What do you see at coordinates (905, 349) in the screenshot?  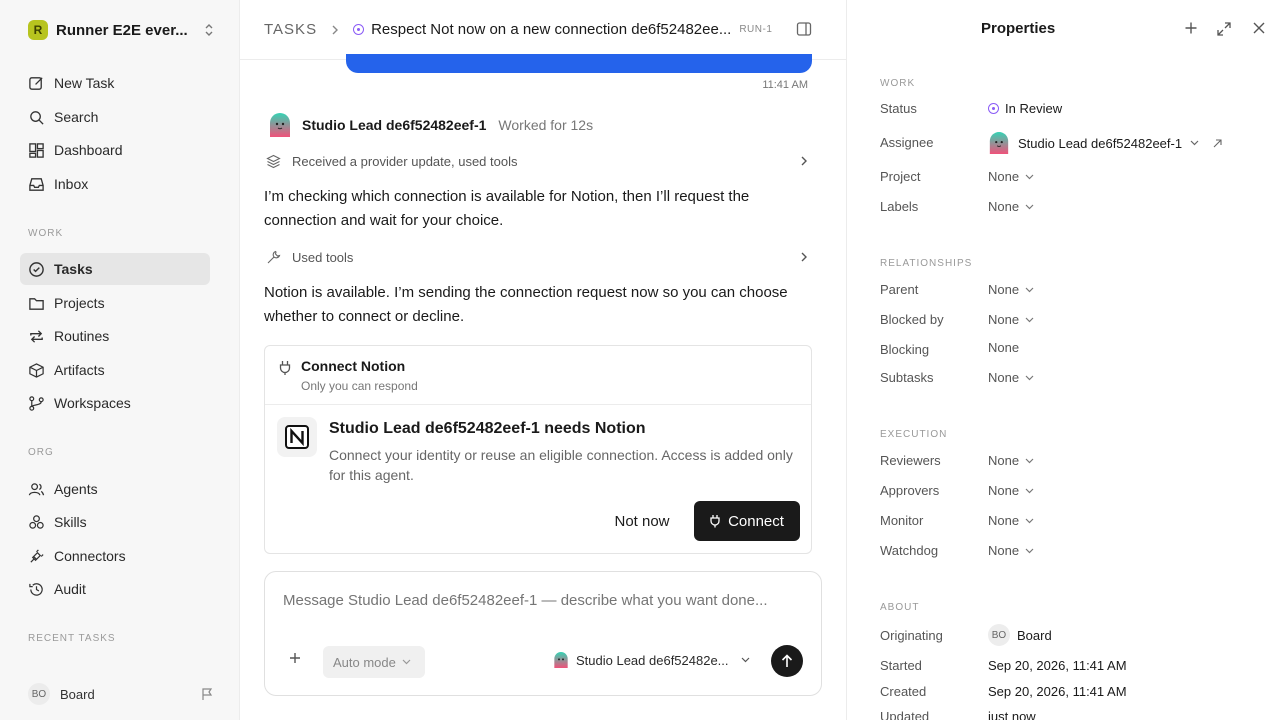 I see `blocking-label: Blocking` at bounding box center [905, 349].